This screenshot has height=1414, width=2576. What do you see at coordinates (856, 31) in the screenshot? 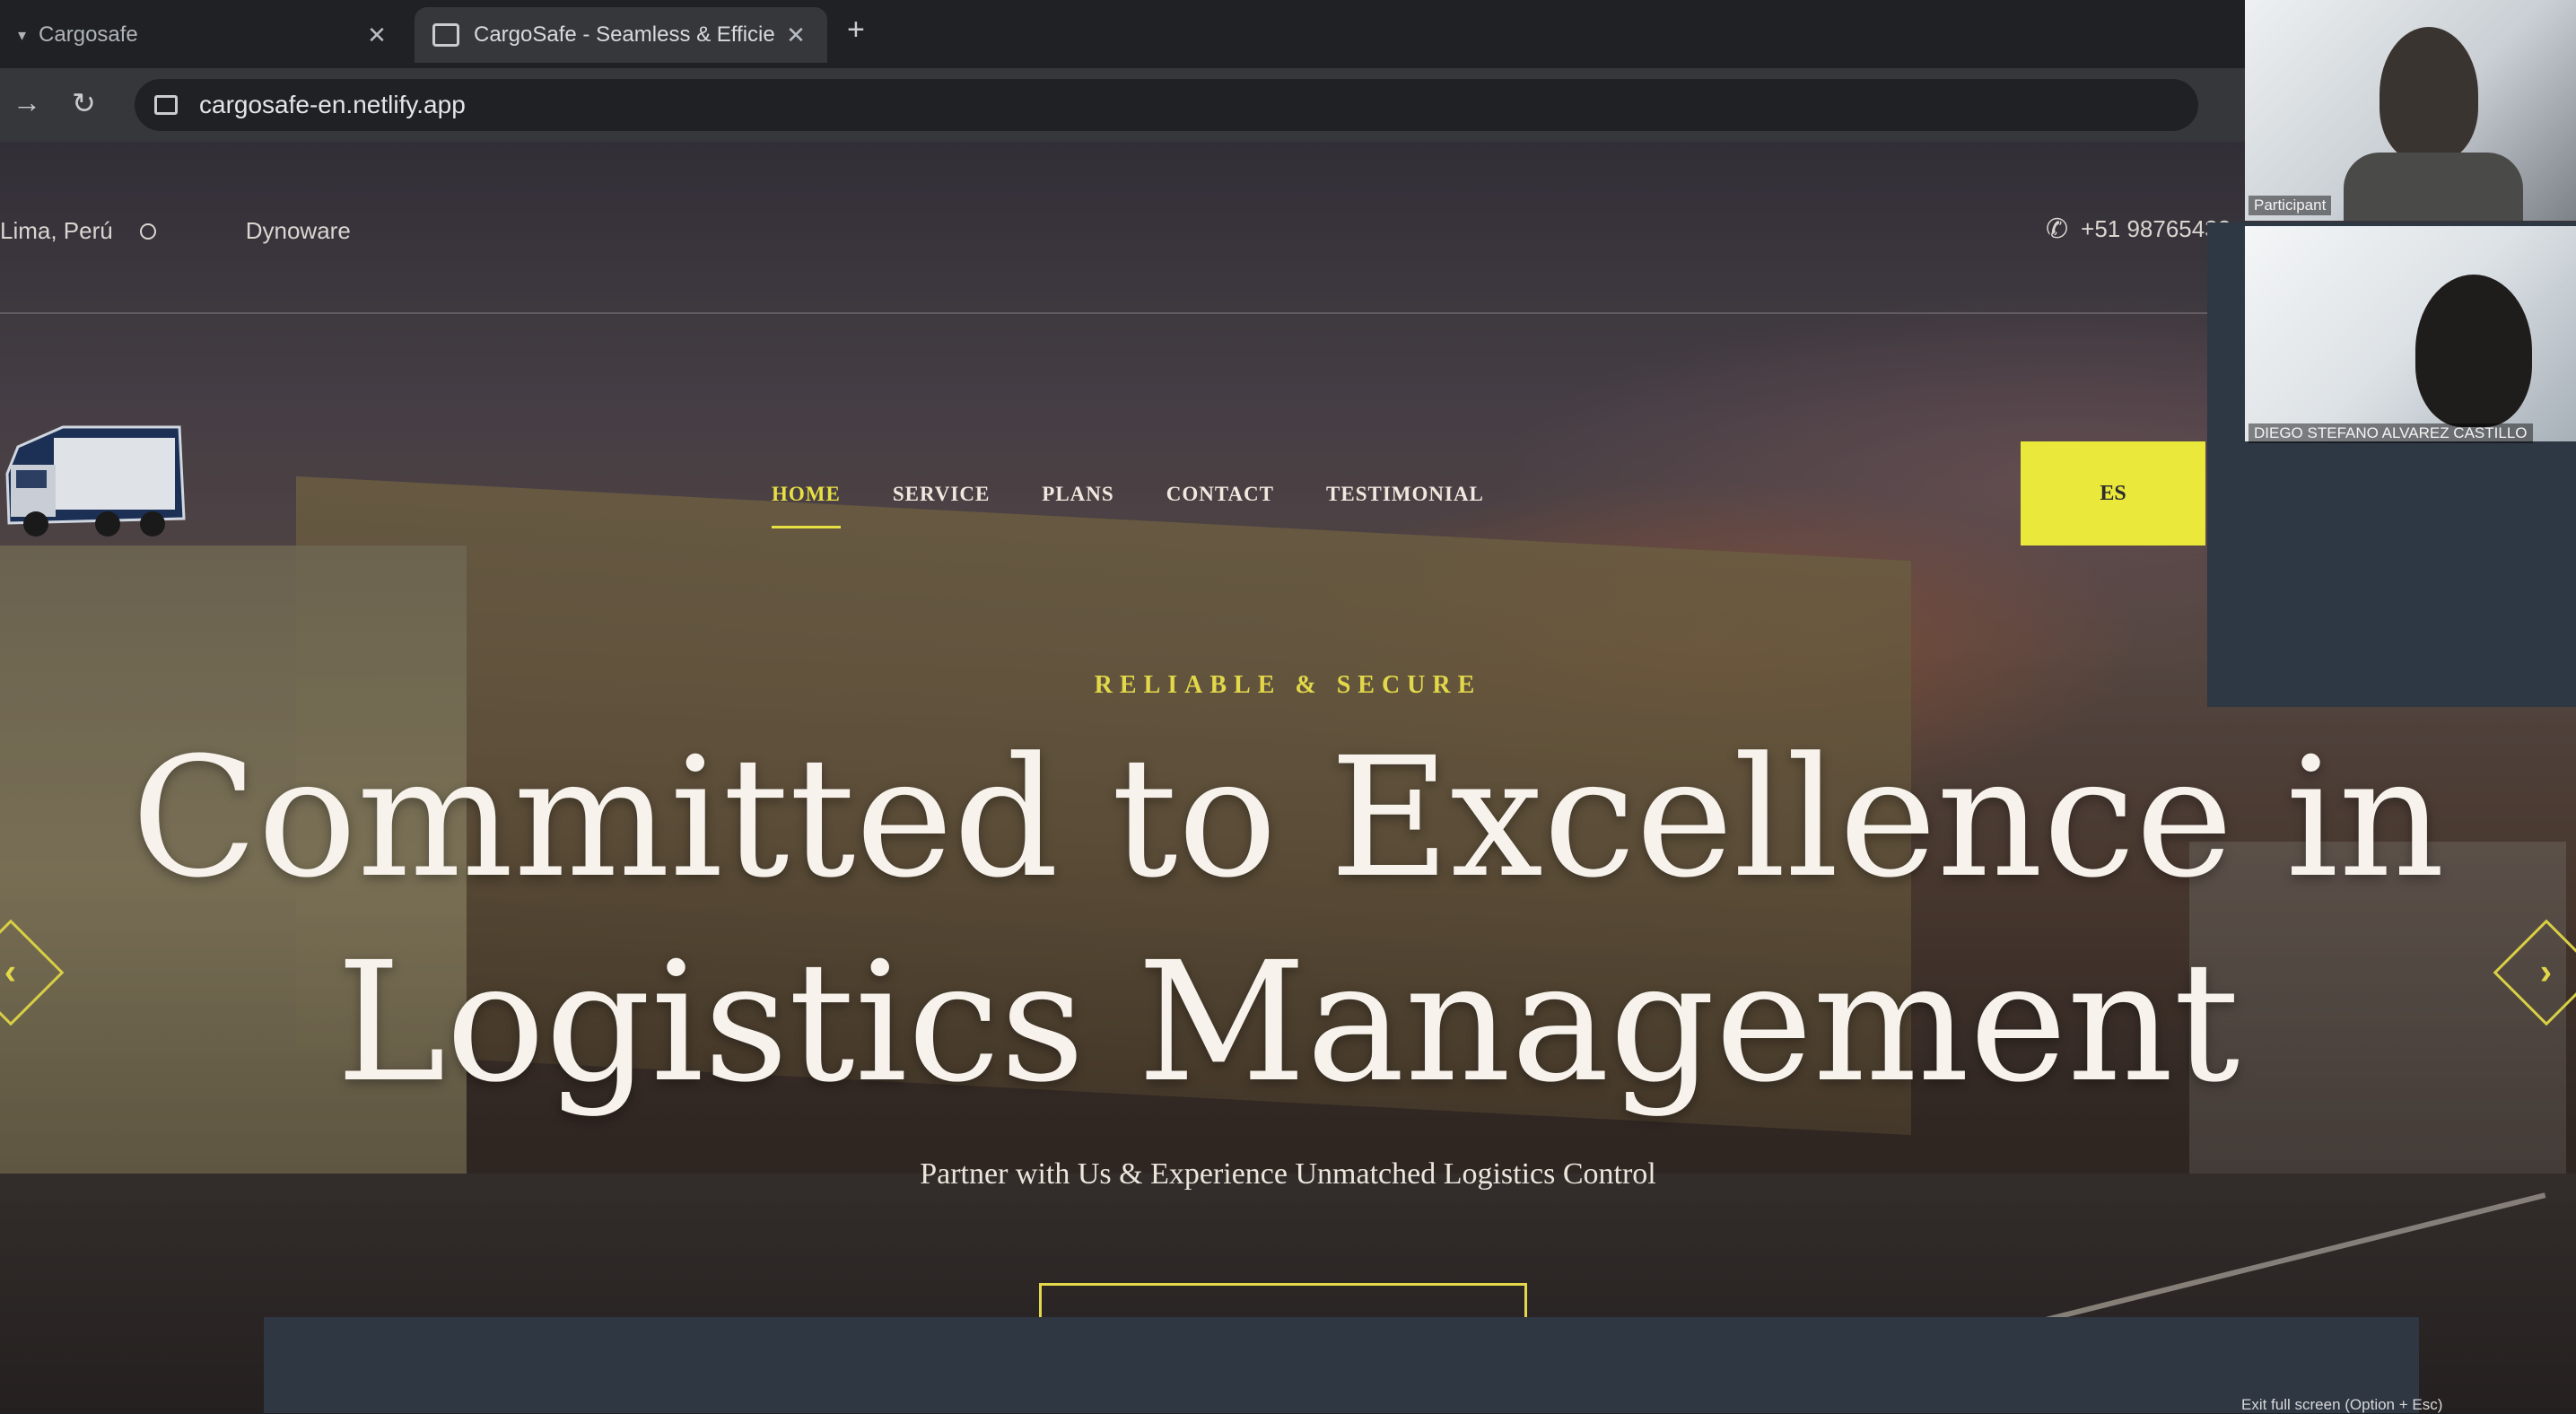
I see `new-tab-button: +` at bounding box center [856, 31].